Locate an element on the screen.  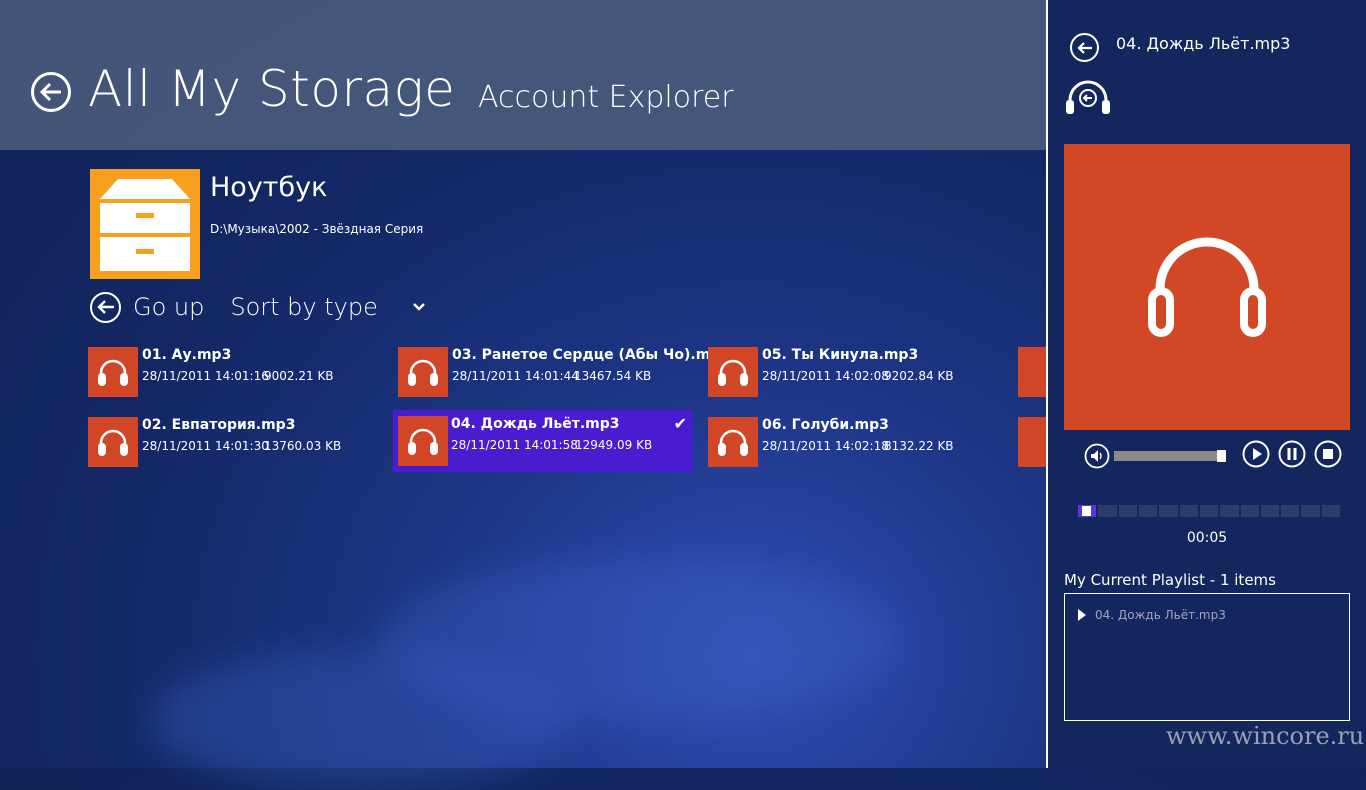
file-name: 01. Ау.mp3 is located at coordinates (187, 355).